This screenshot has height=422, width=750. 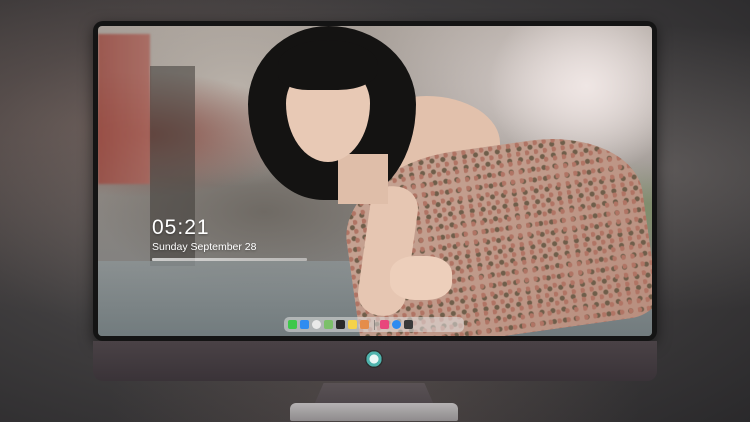 What do you see at coordinates (328, 324) in the screenshot?
I see `maps-icon` at bounding box center [328, 324].